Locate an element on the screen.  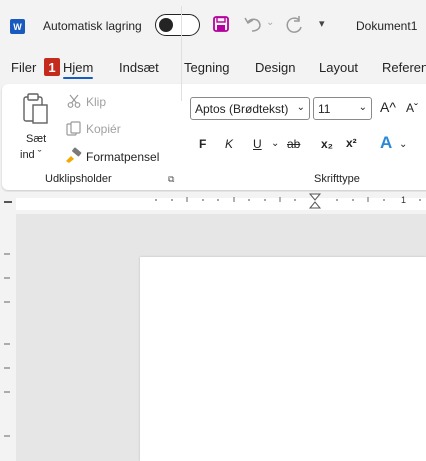
copy-label: Kopiér is located at coordinates (103, 129).